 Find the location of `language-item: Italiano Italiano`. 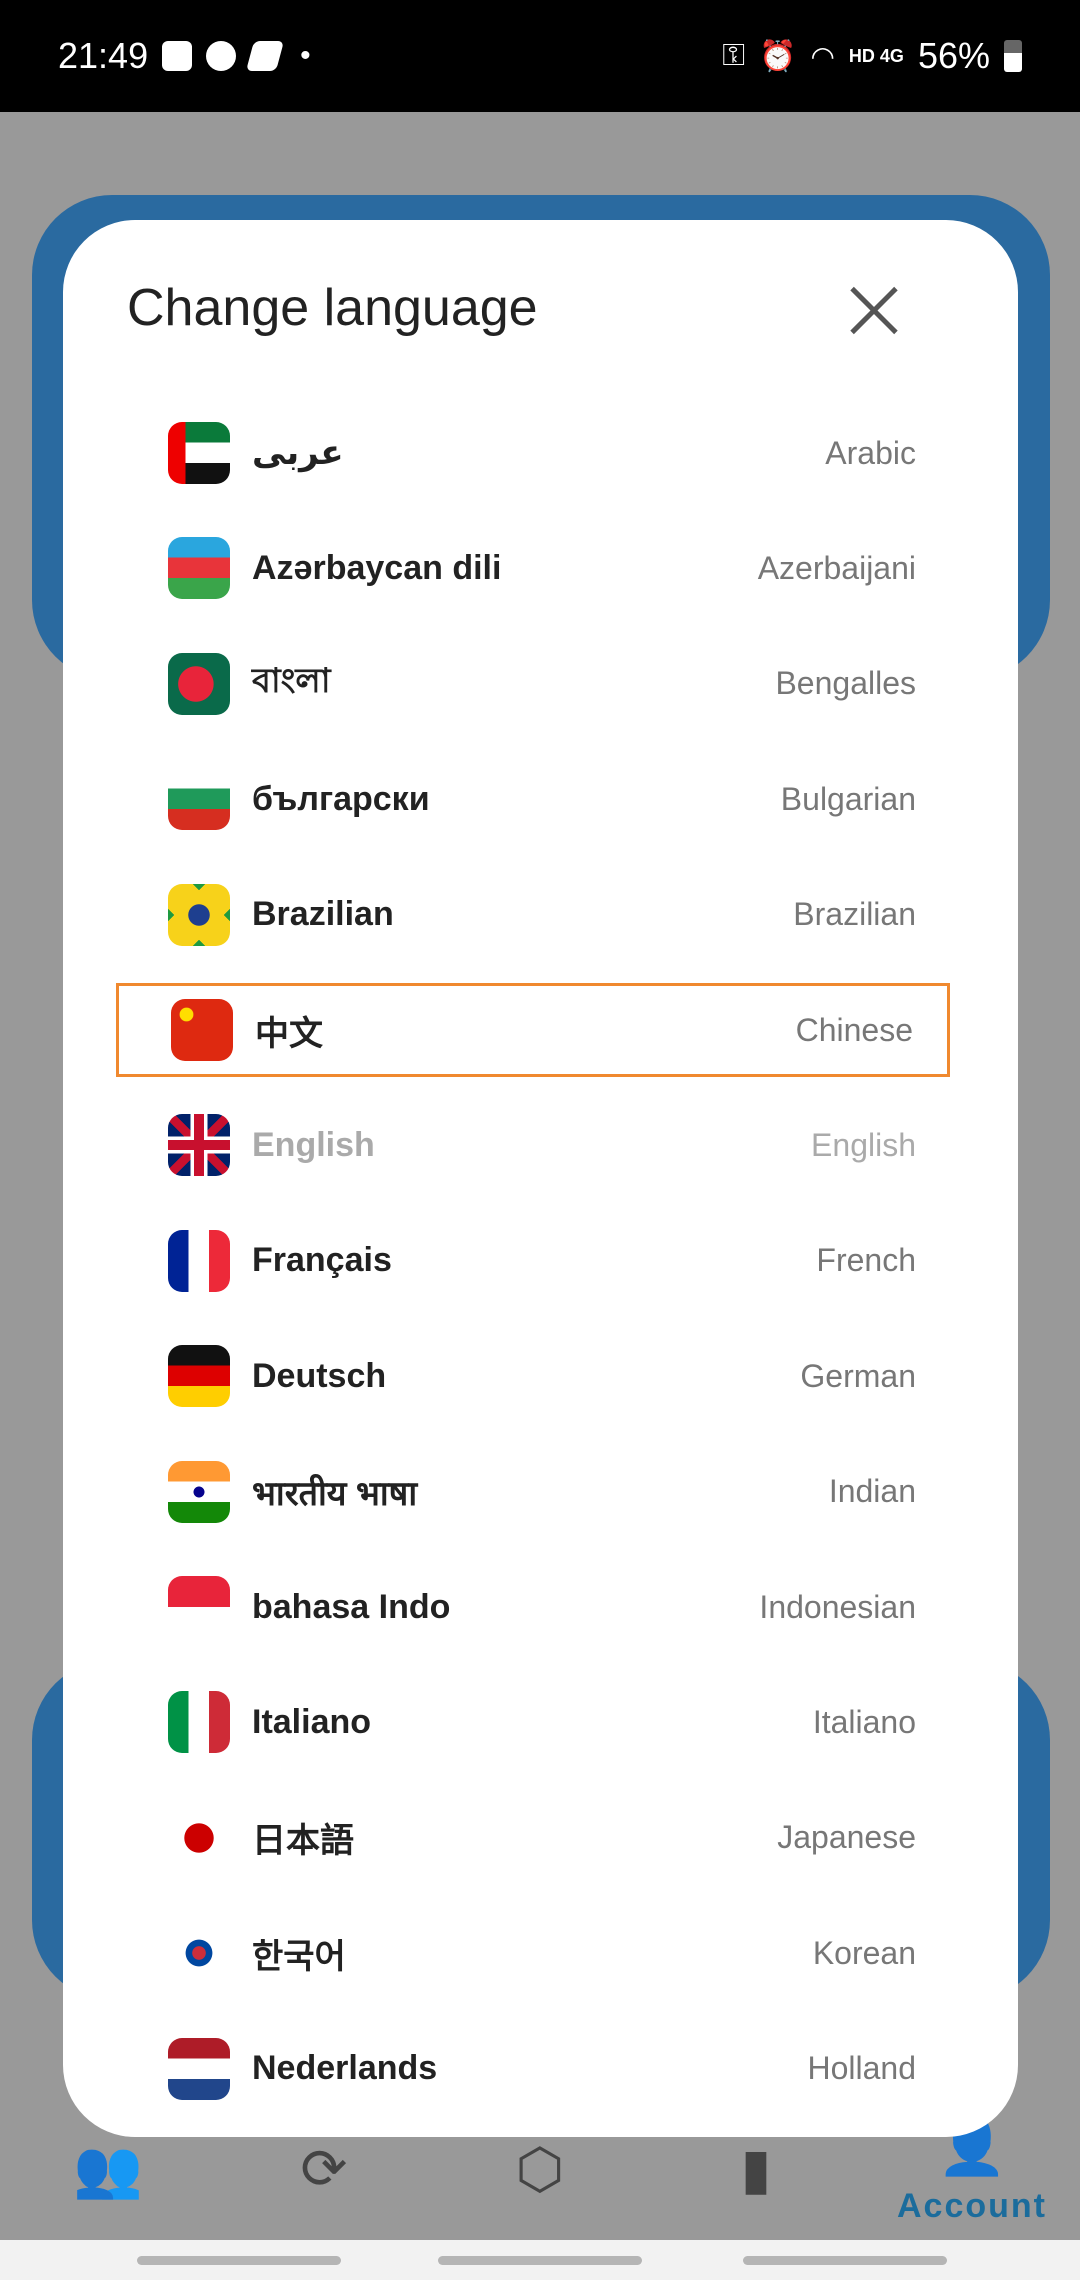

language-item: Italiano Italiano is located at coordinates (533, 1722).